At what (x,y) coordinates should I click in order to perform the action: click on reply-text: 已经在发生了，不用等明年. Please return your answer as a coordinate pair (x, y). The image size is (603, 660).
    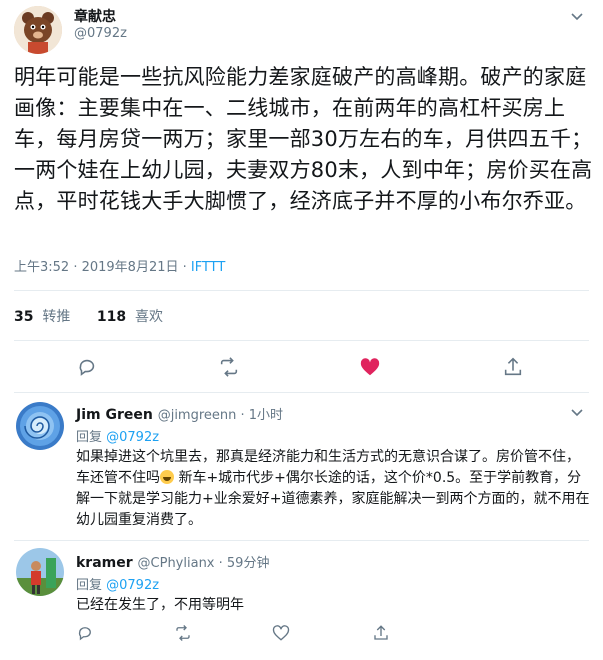
    Looking at the image, I should click on (160, 605).